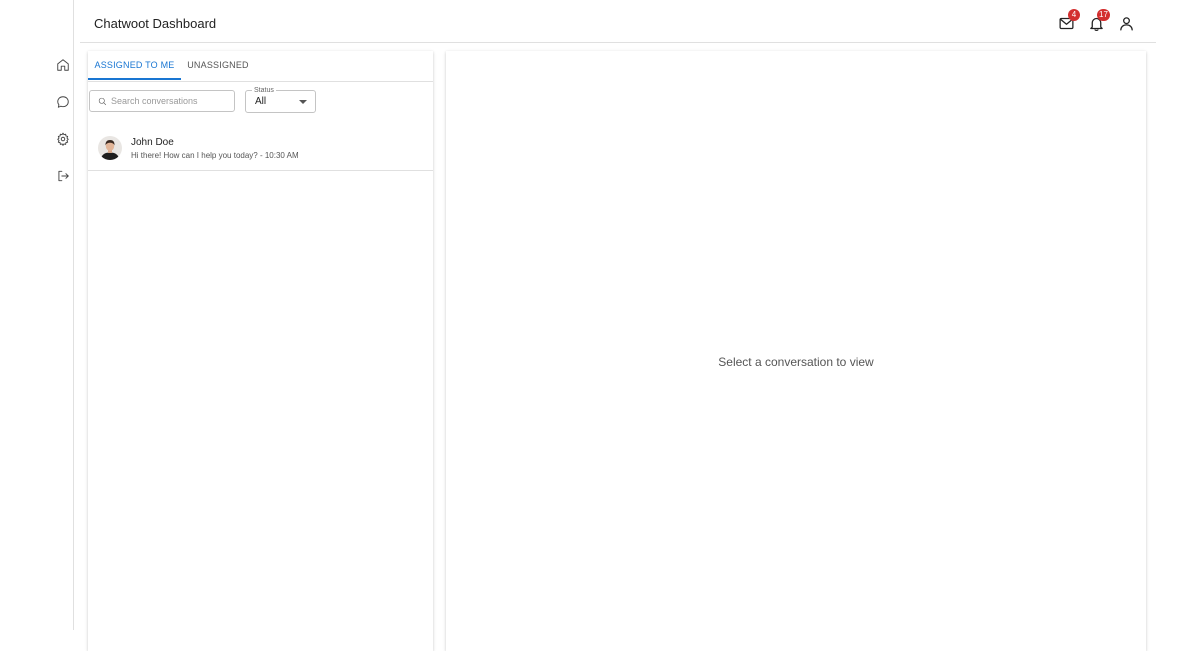  Describe the element at coordinates (264, 90) in the screenshot. I see `status-filter-label: Status` at that location.